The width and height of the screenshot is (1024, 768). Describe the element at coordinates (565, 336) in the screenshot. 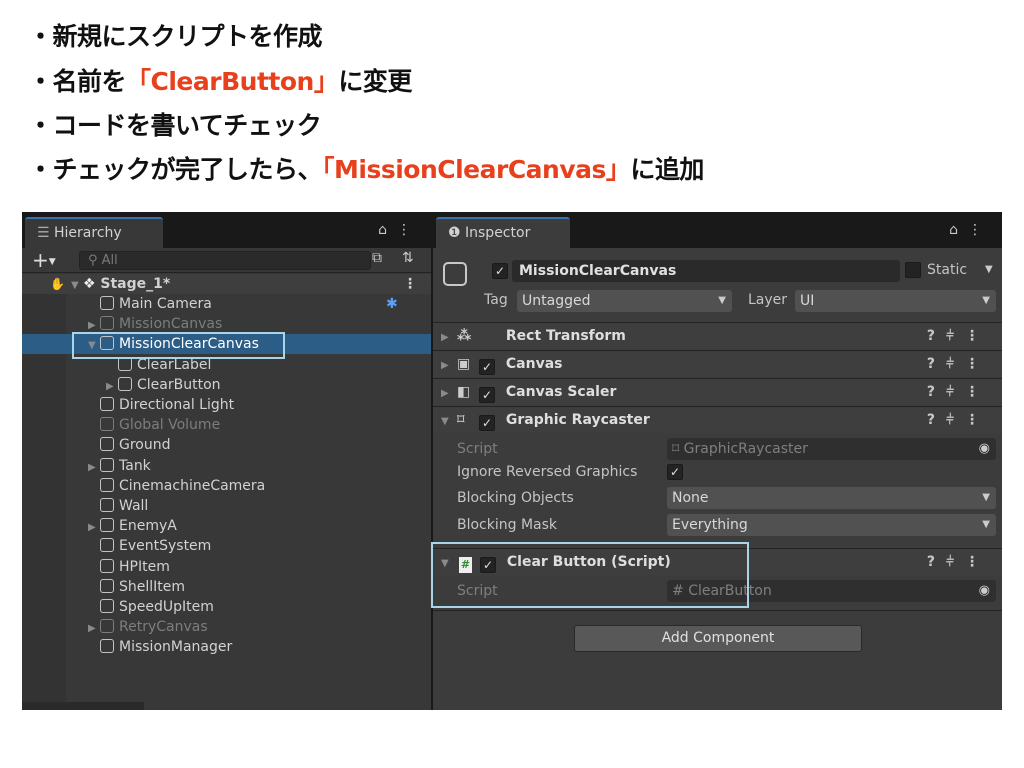

I see `component-name: Rect Transform` at that location.